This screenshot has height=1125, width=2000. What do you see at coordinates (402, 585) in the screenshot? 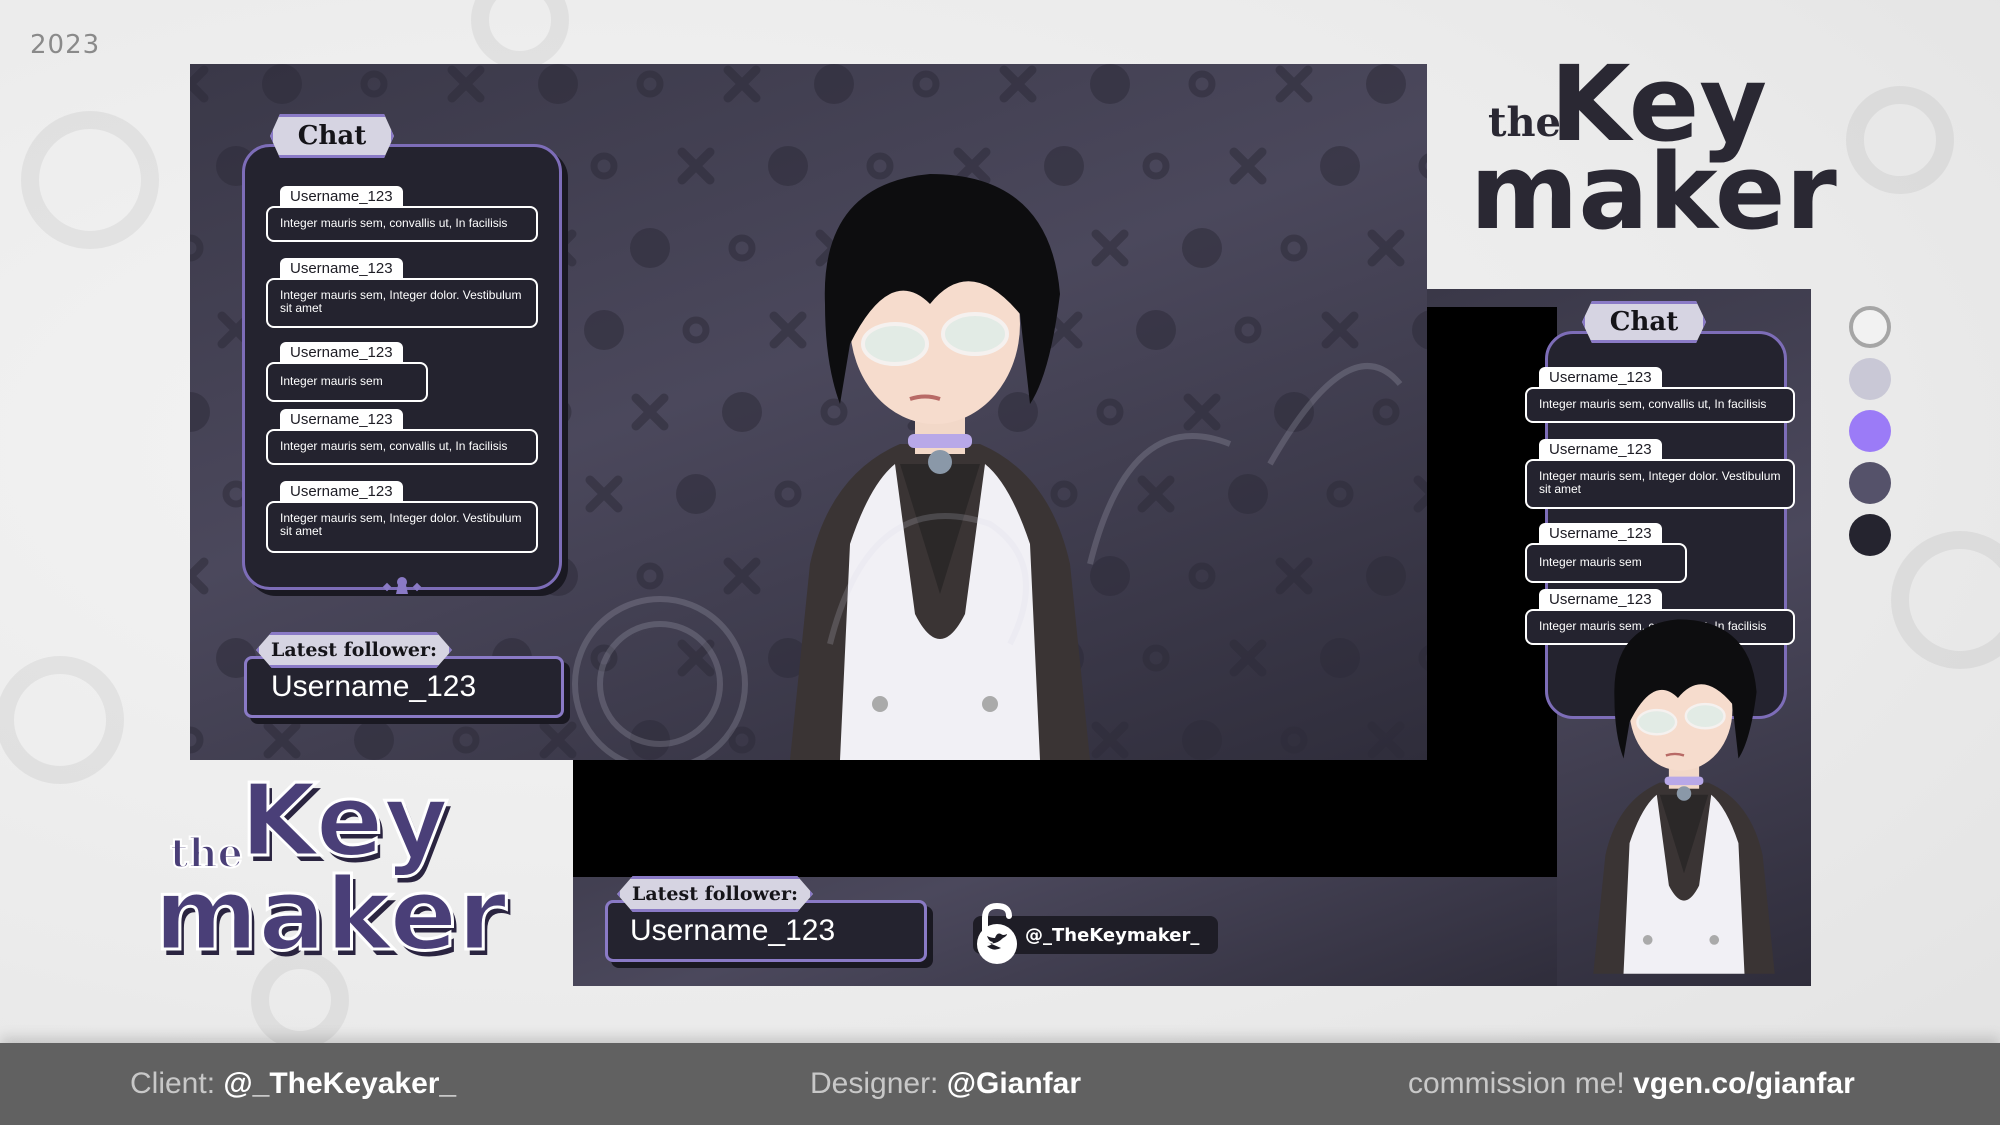
I see `keyhole-ornament-icon` at bounding box center [402, 585].